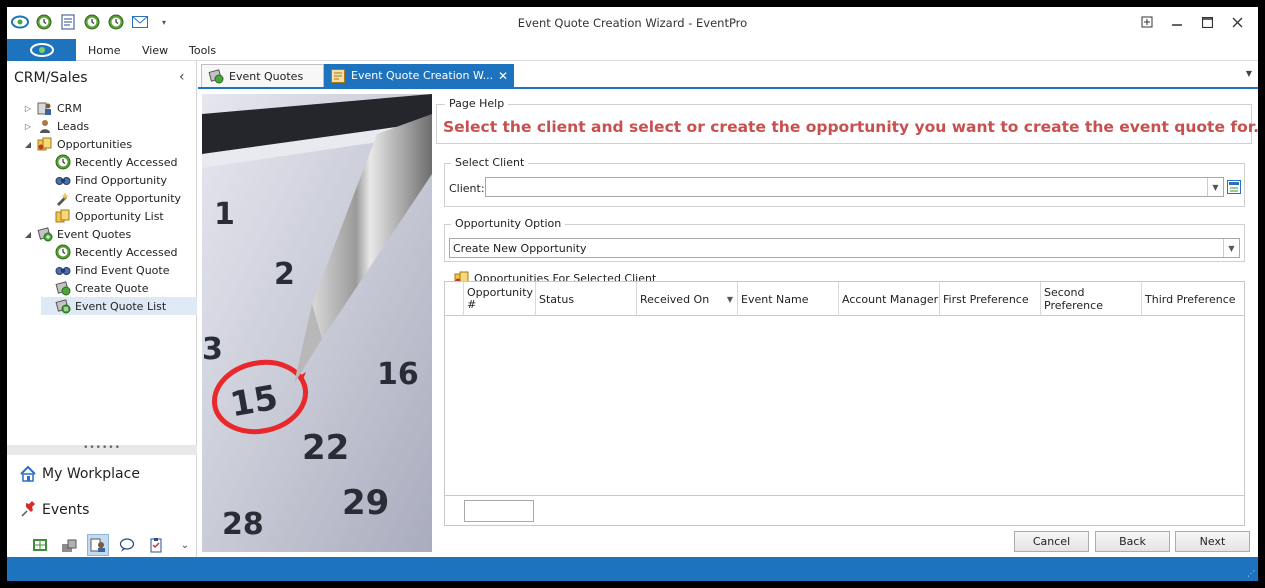 The width and height of the screenshot is (1265, 588). What do you see at coordinates (212, 349) in the screenshot?
I see `calendar-number: 3` at bounding box center [212, 349].